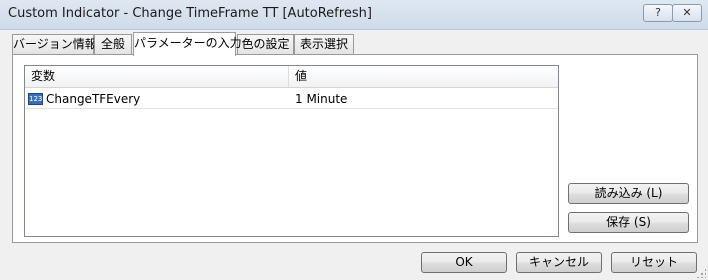 This screenshot has width=708, height=280. Describe the element at coordinates (157, 76) in the screenshot. I see `column-header-variable: 変数` at that location.